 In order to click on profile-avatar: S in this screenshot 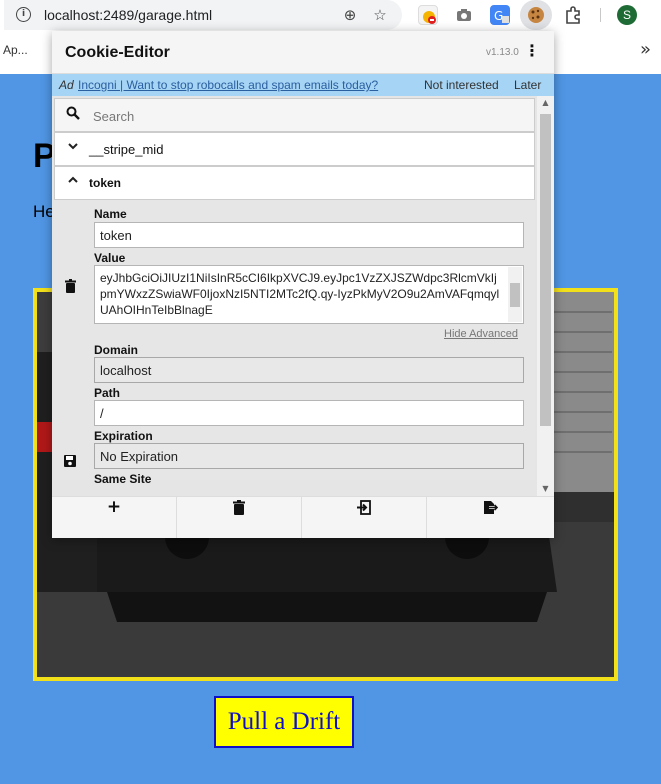, I will do `click(627, 15)`.